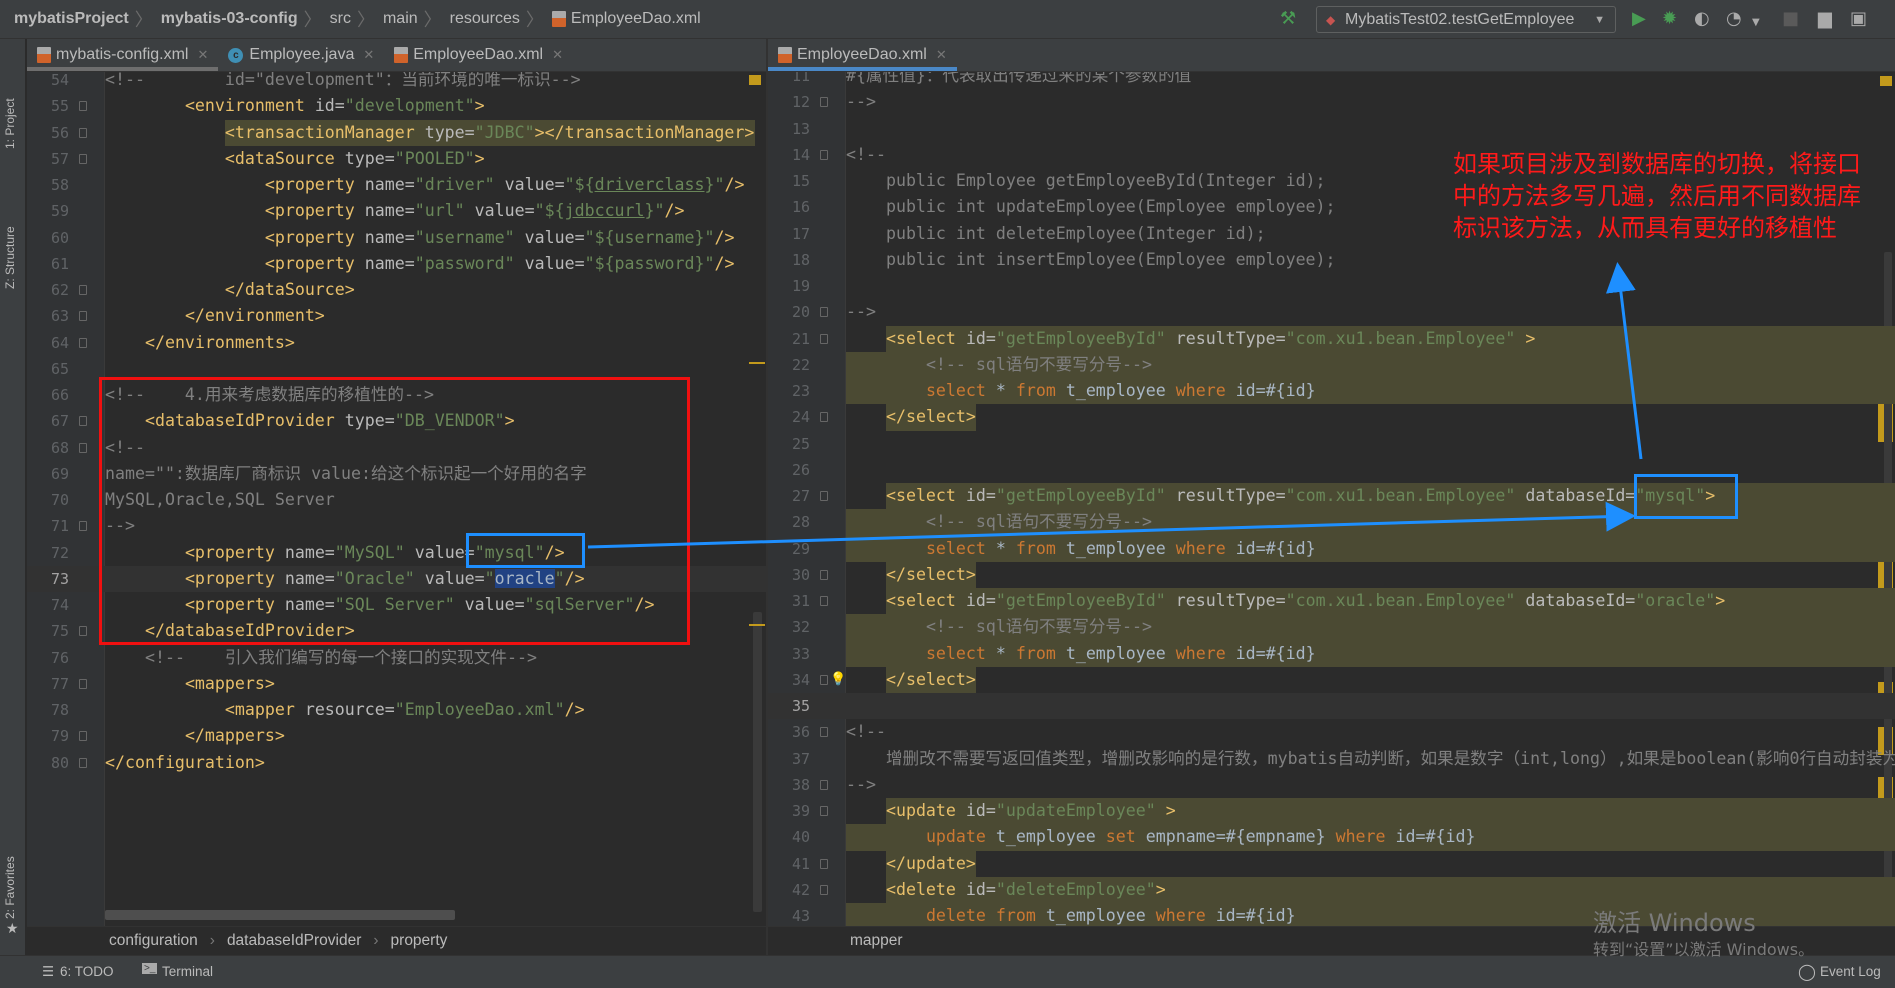  What do you see at coordinates (1657, 164) in the screenshot?
I see `note-line: 如果项目涉及到数据库的切换，将接口` at bounding box center [1657, 164].